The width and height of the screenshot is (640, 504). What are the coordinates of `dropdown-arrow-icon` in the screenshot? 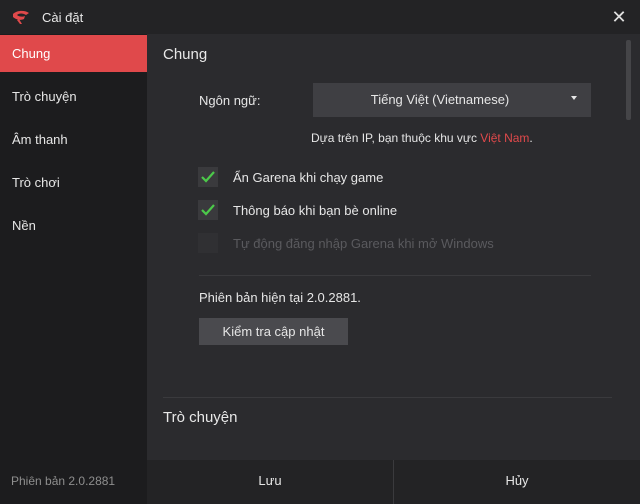 It's located at (574, 98).